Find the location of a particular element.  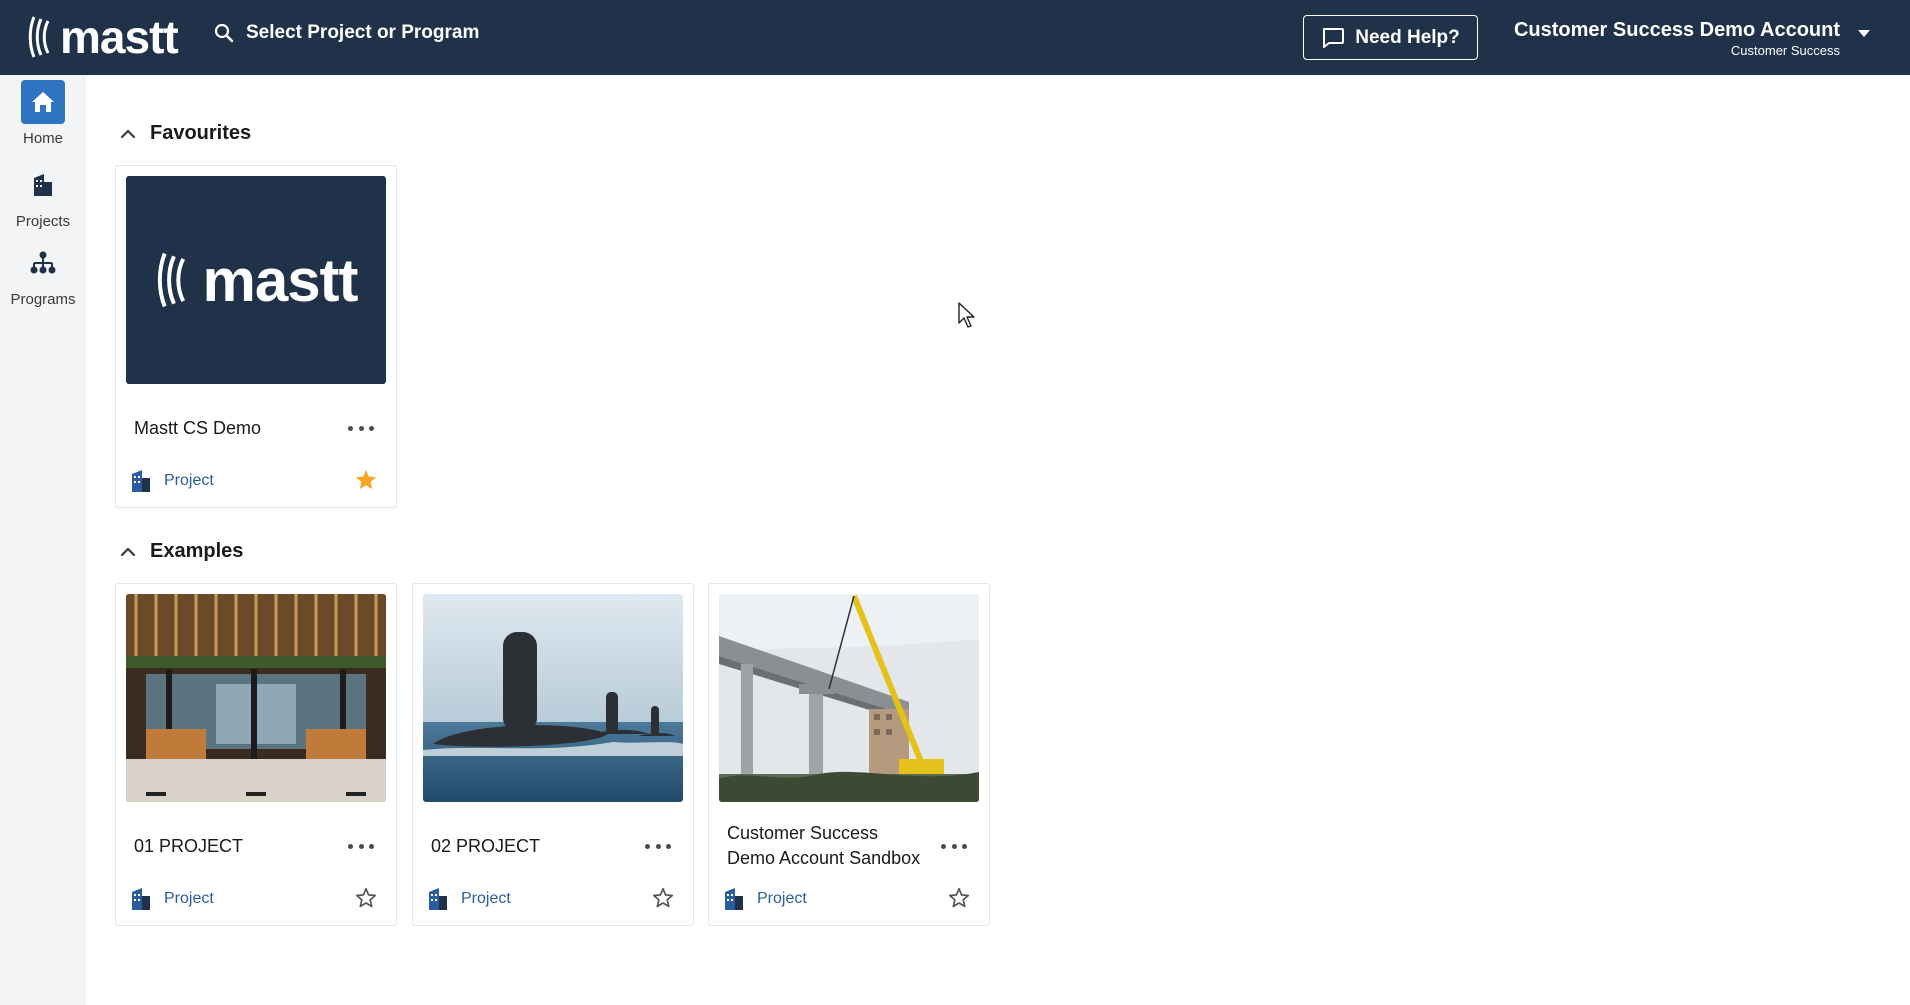

card-title: 02 PROJECT is located at coordinates (485, 846).